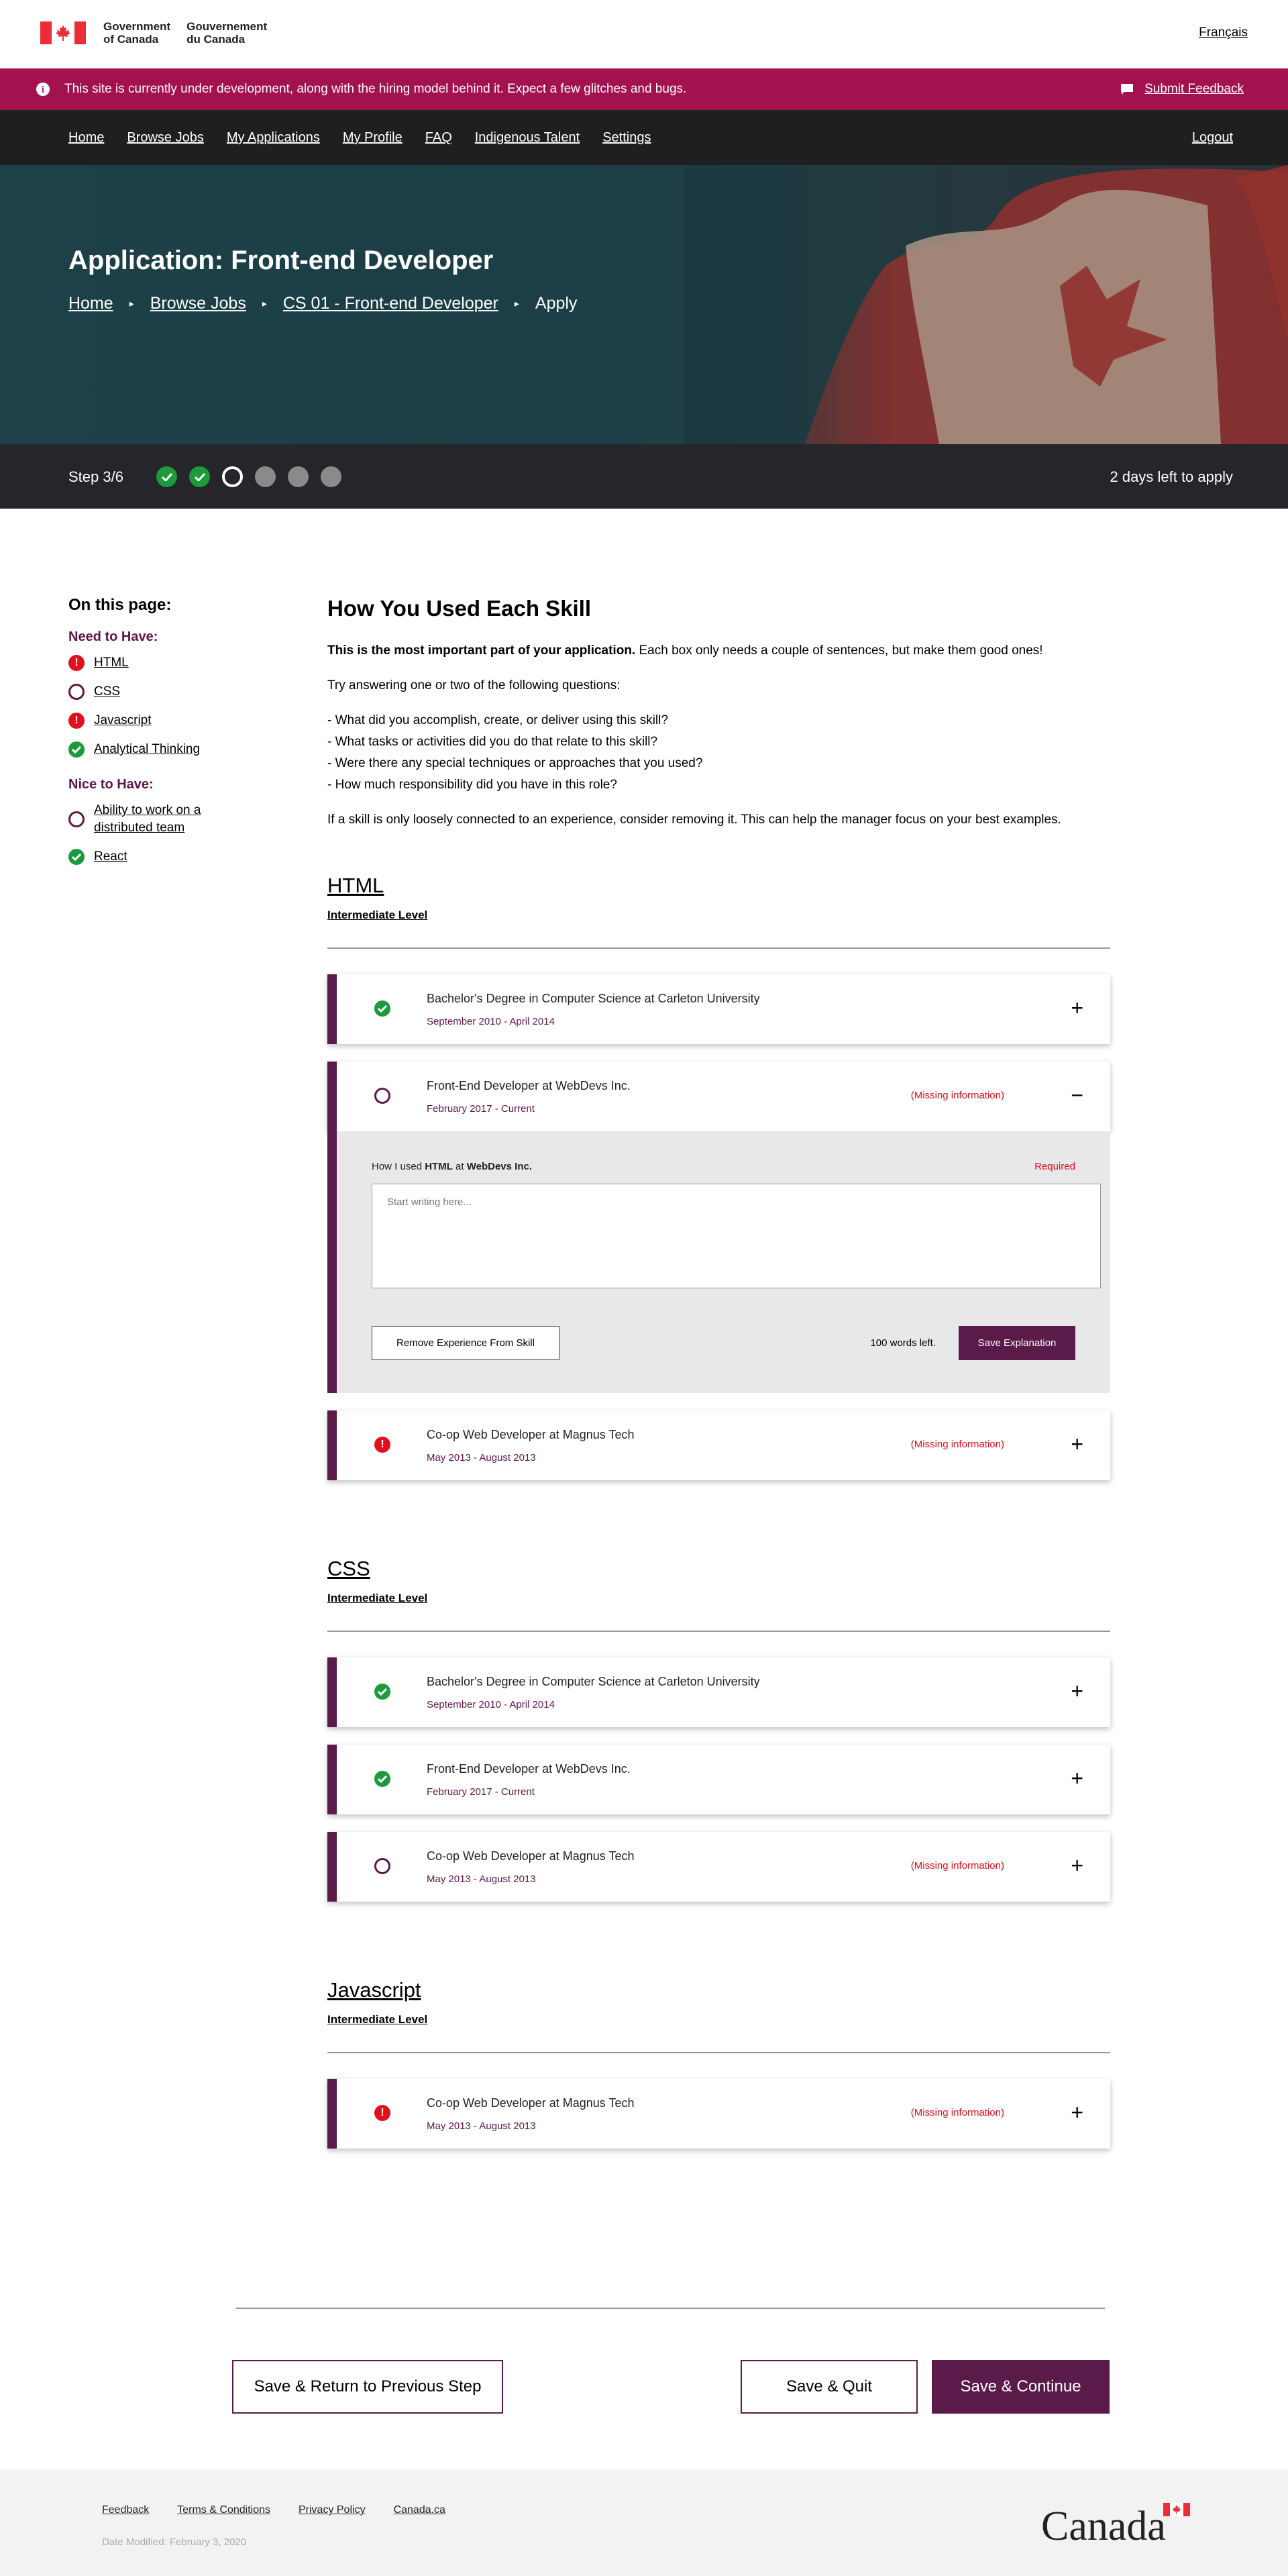 This screenshot has width=1288, height=2576. Describe the element at coordinates (903, 1343) in the screenshot. I see `word-count: 100 words left.` at that location.